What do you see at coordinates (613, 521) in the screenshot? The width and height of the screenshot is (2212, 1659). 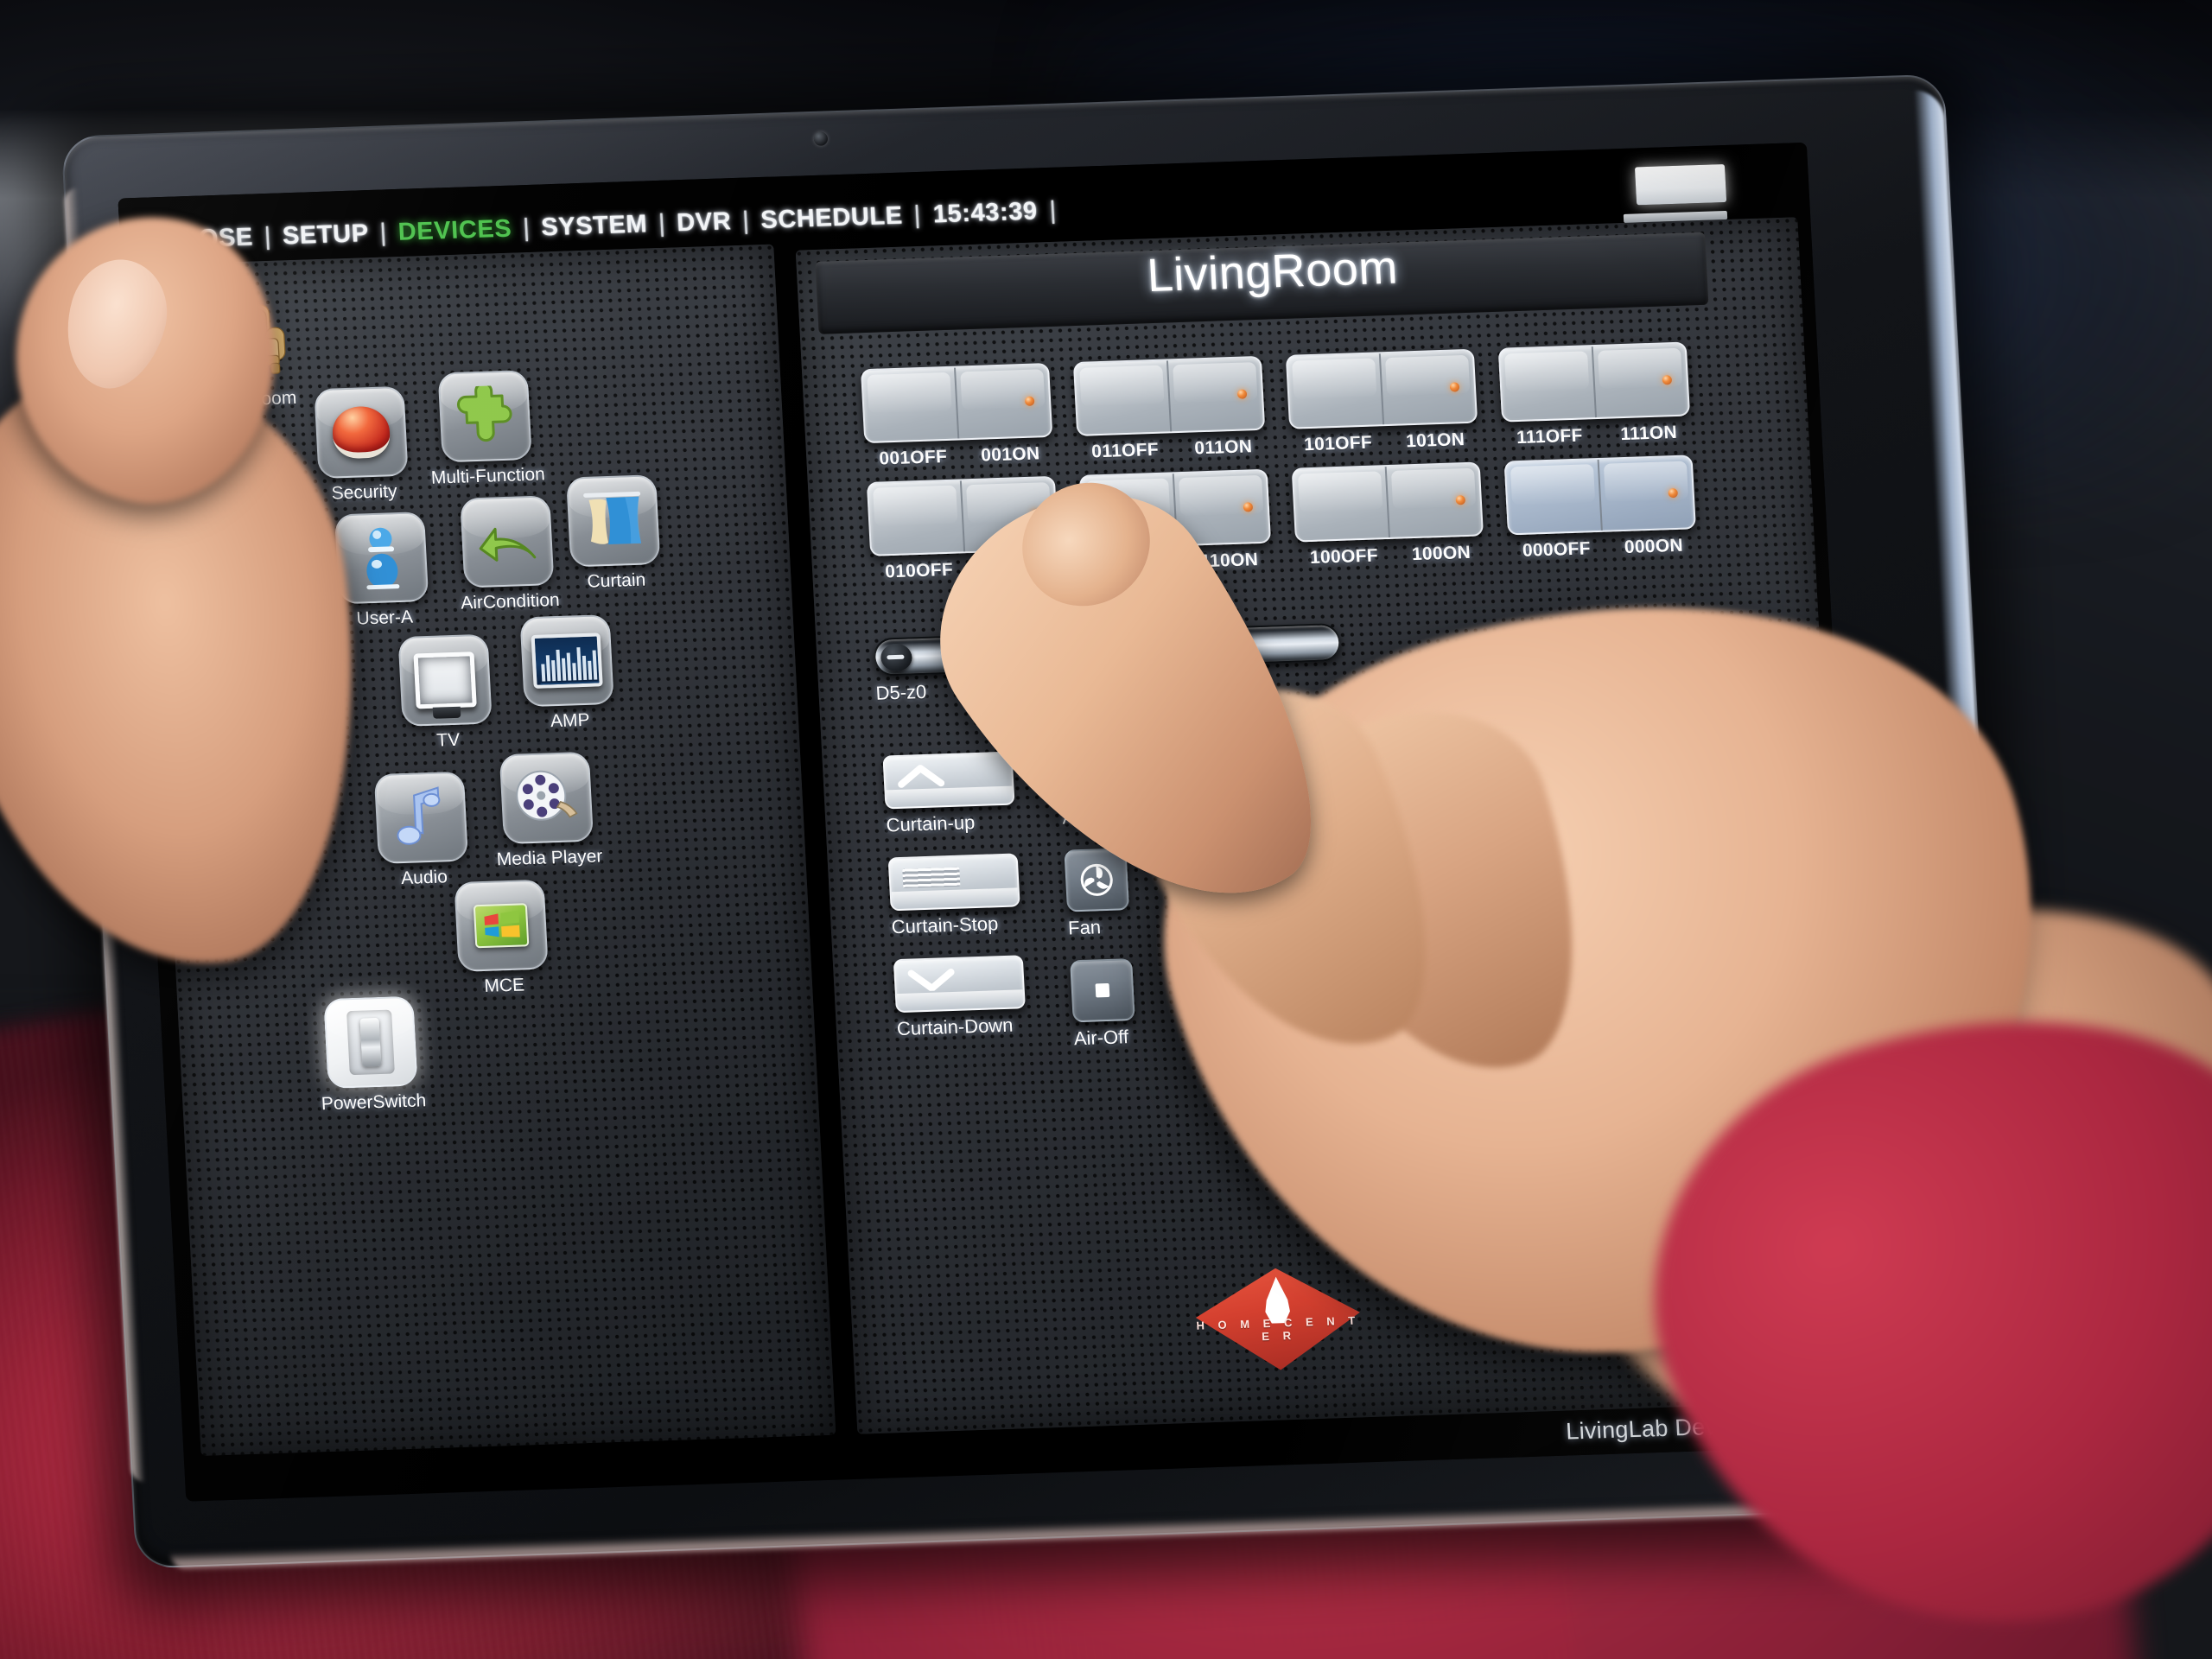 I see `curtain-icon` at bounding box center [613, 521].